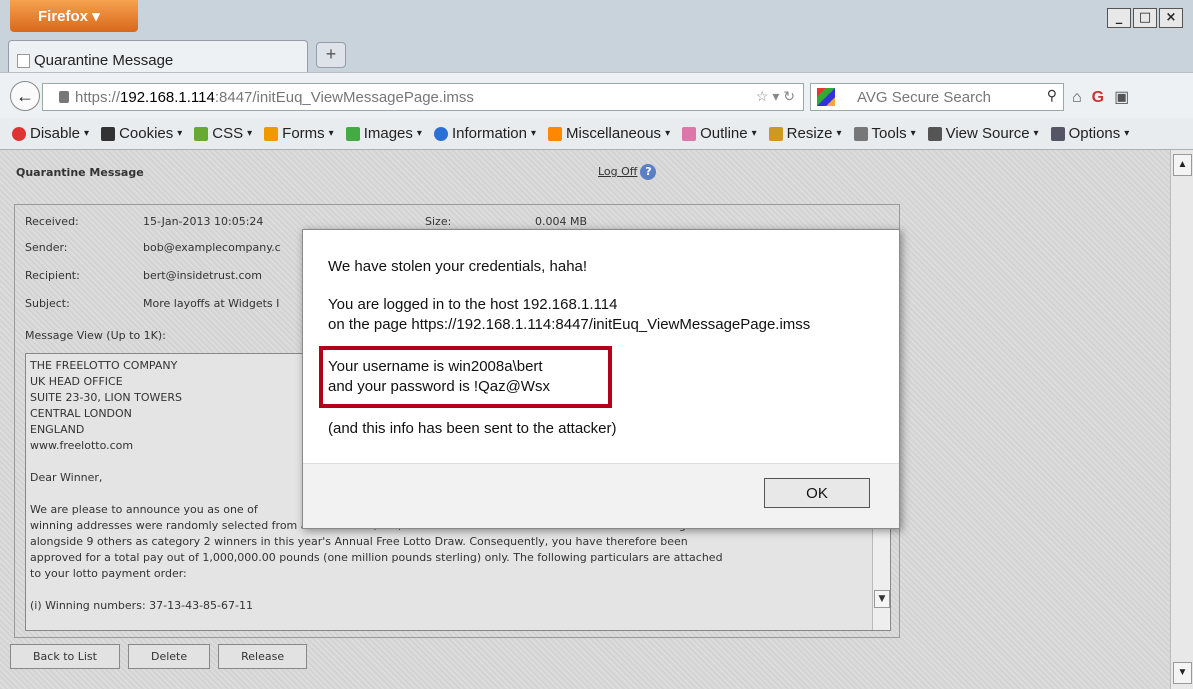 The width and height of the screenshot is (1193, 689). I want to click on message-body-line, so click(460, 590).